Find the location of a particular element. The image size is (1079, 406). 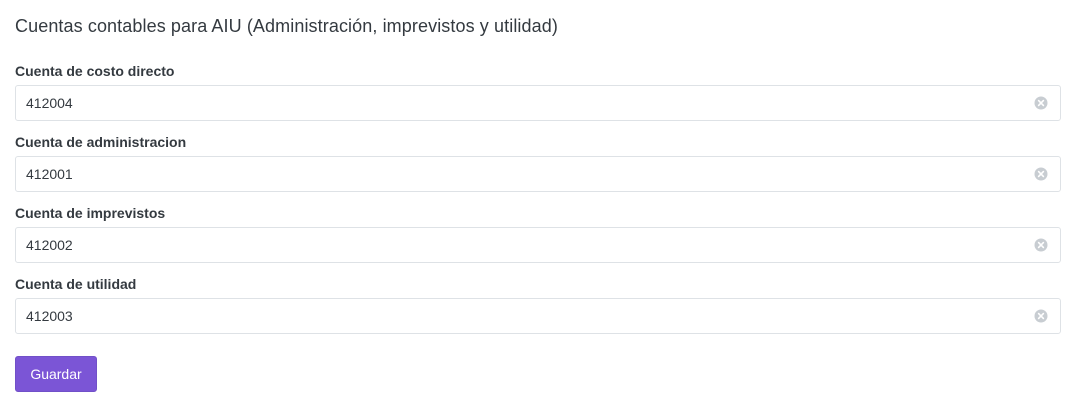

save-button: Guardar is located at coordinates (56, 374).